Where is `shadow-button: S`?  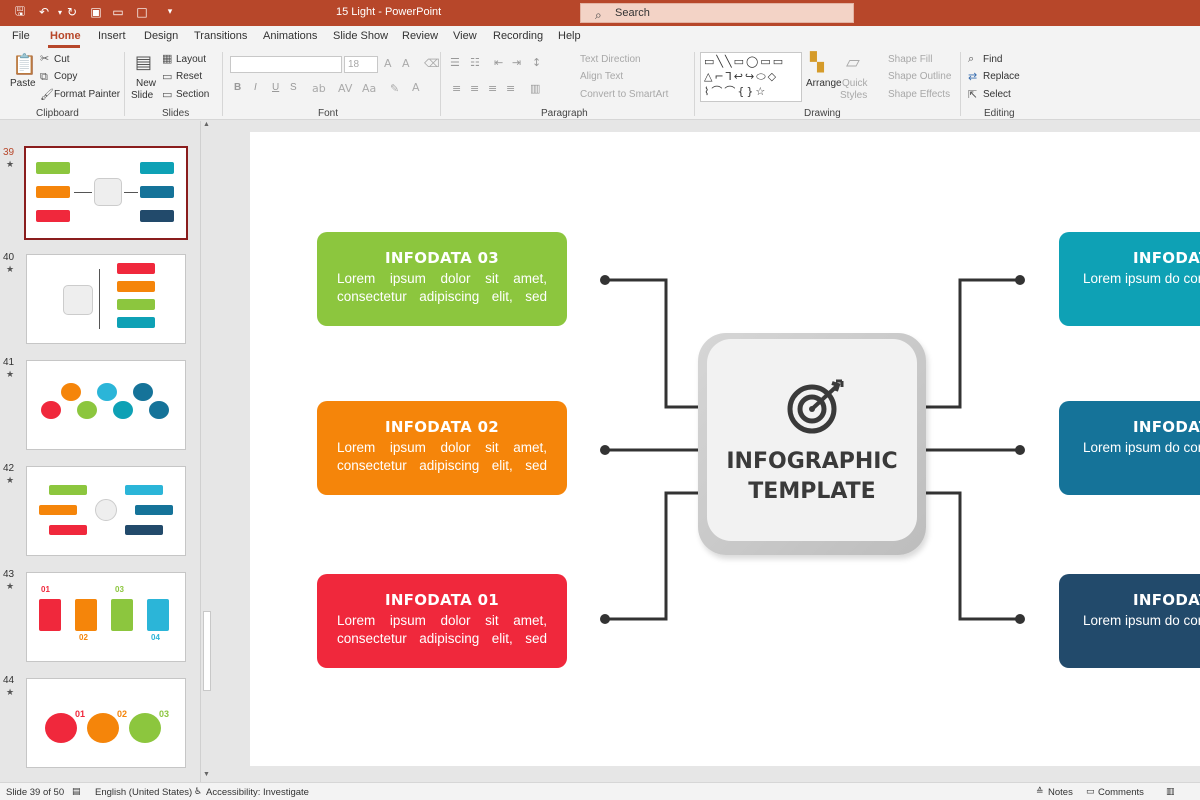
shadow-button: S is located at coordinates (293, 87).